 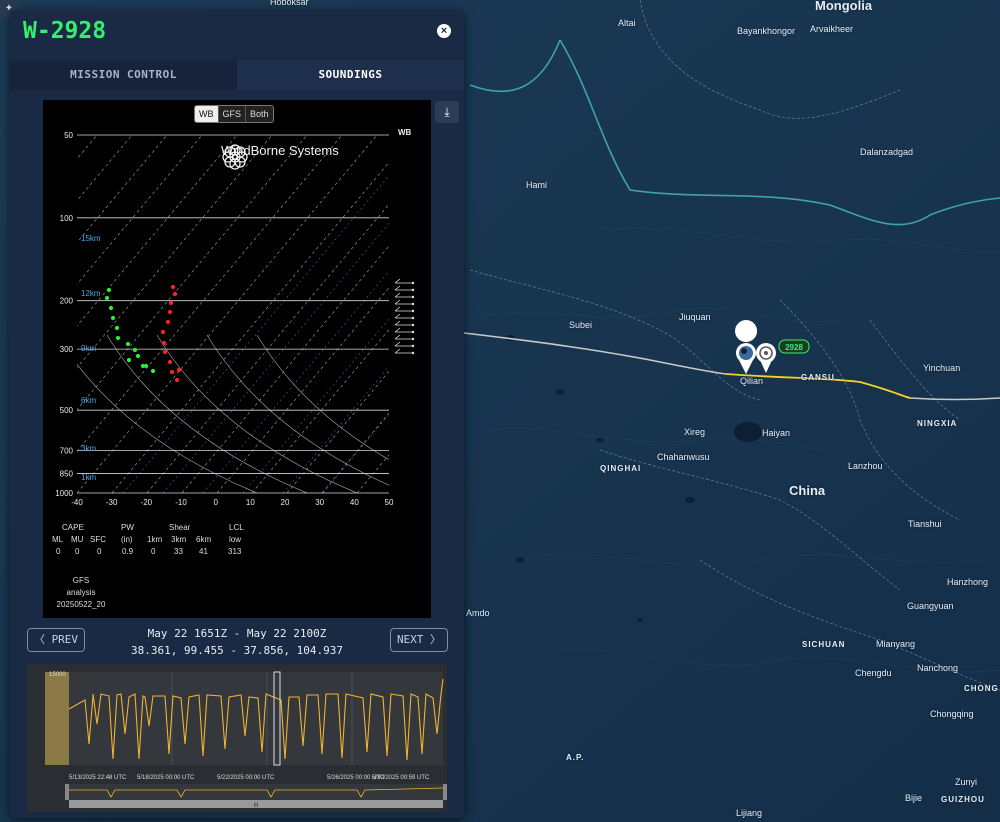 What do you see at coordinates (235, 539) in the screenshot?
I see `lcl-level-label: low` at bounding box center [235, 539].